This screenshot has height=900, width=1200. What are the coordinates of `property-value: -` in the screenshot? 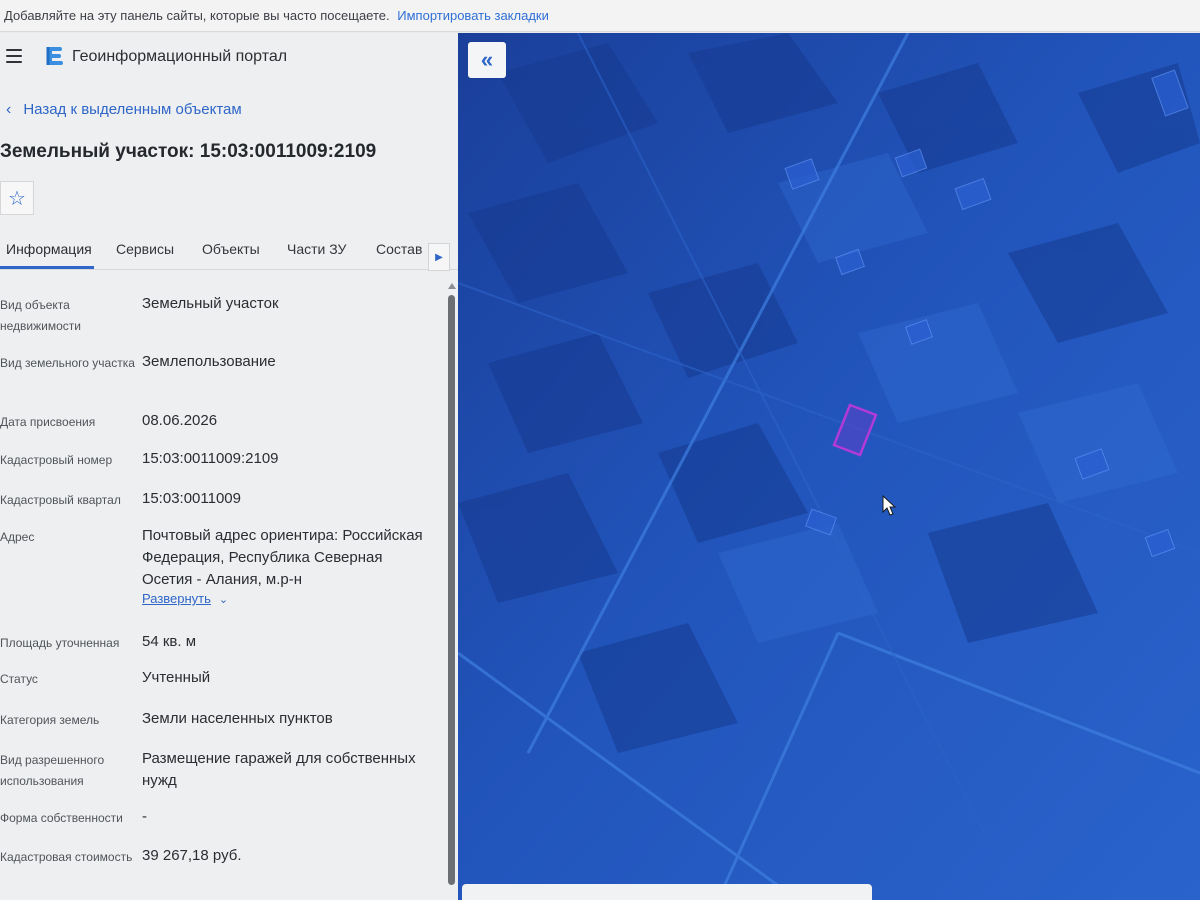 It's located at (144, 816).